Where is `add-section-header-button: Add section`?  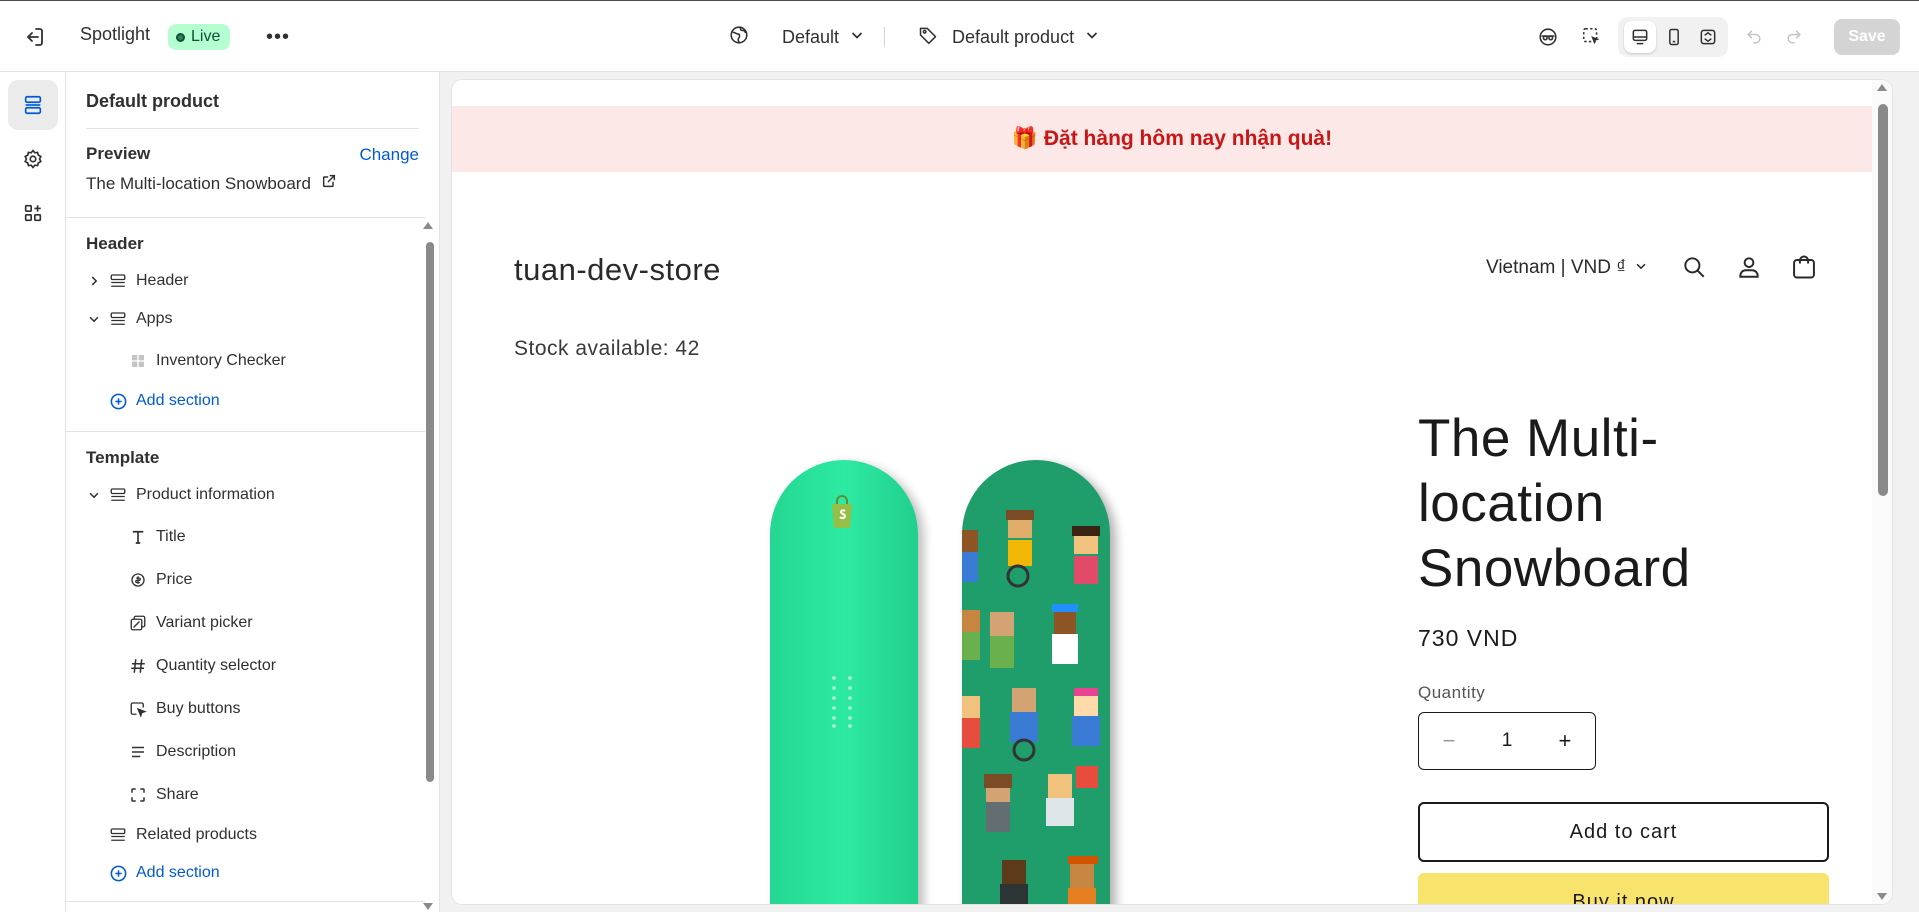
add-section-header-button: Add section is located at coordinates (164, 401).